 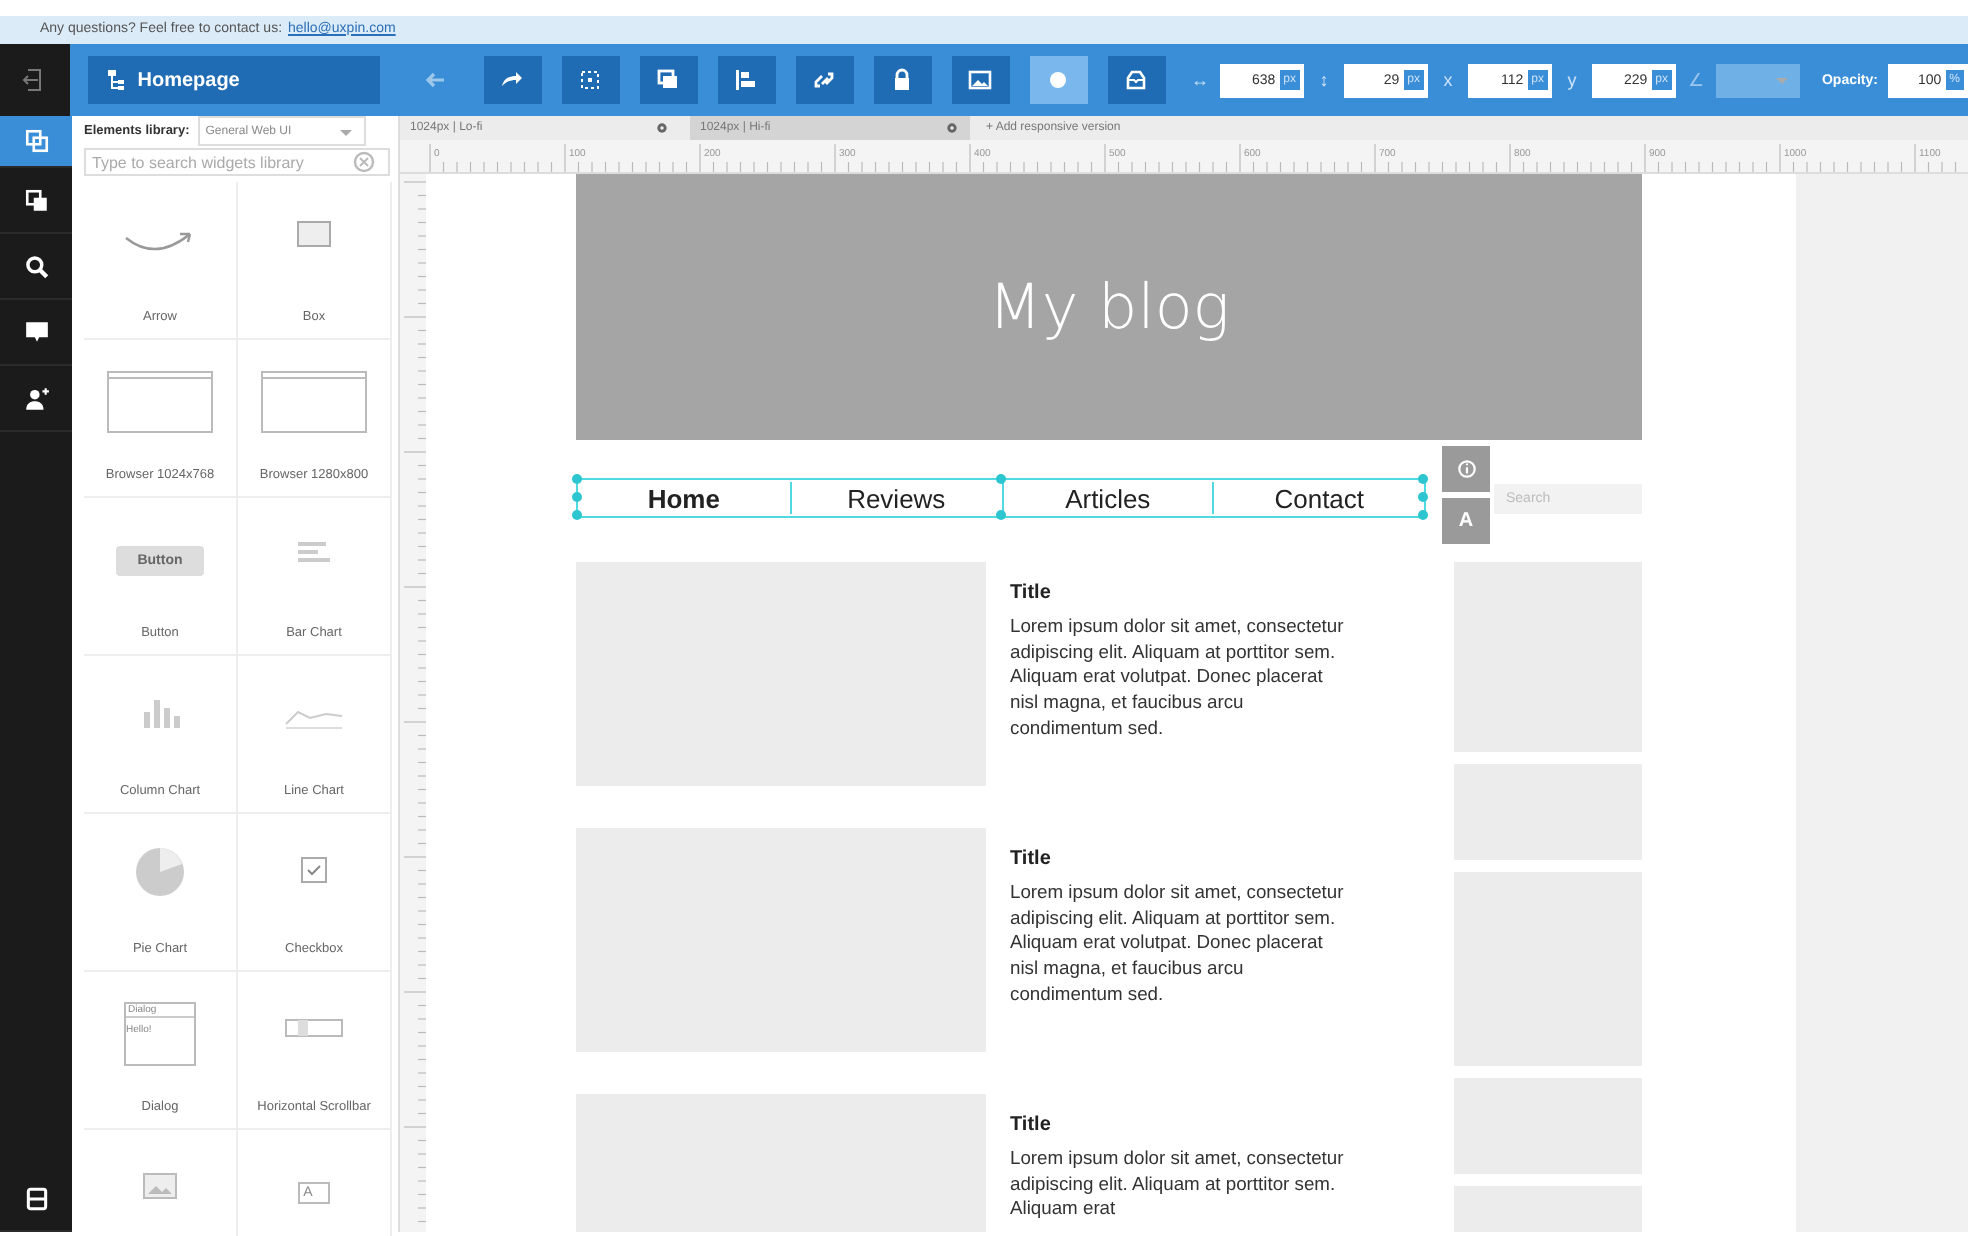 I want to click on sitemap-icon, so click(x=115, y=80).